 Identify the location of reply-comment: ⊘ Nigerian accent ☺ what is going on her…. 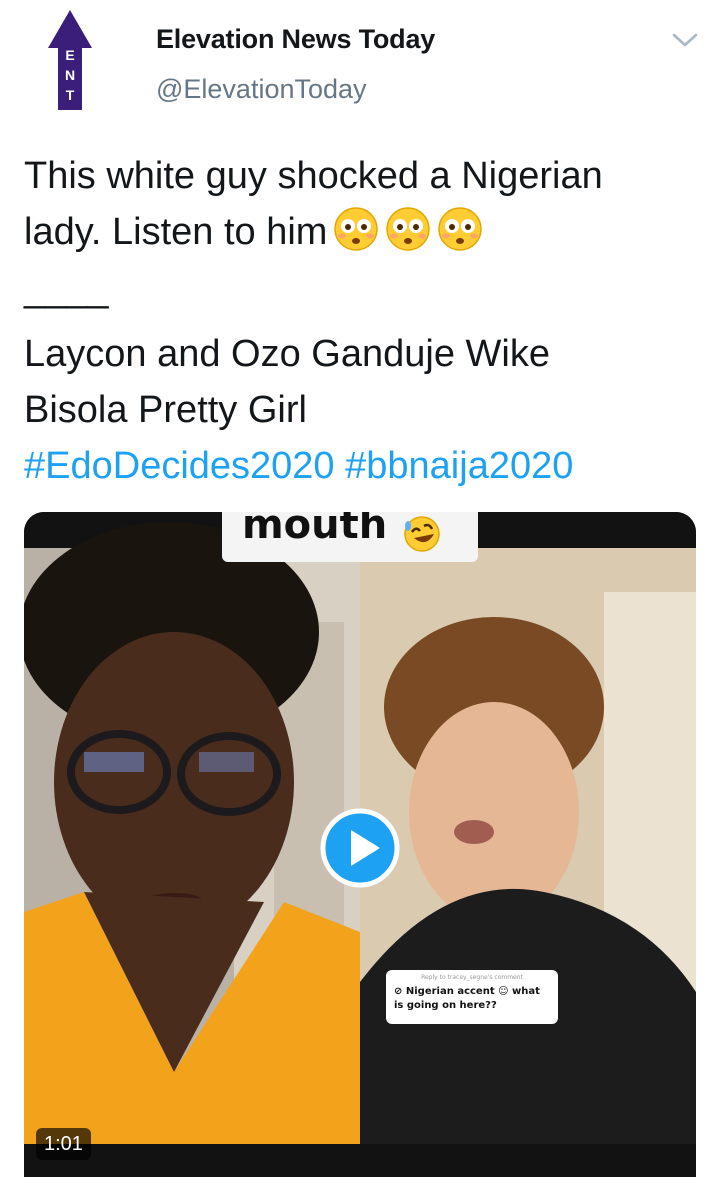
(467, 998).